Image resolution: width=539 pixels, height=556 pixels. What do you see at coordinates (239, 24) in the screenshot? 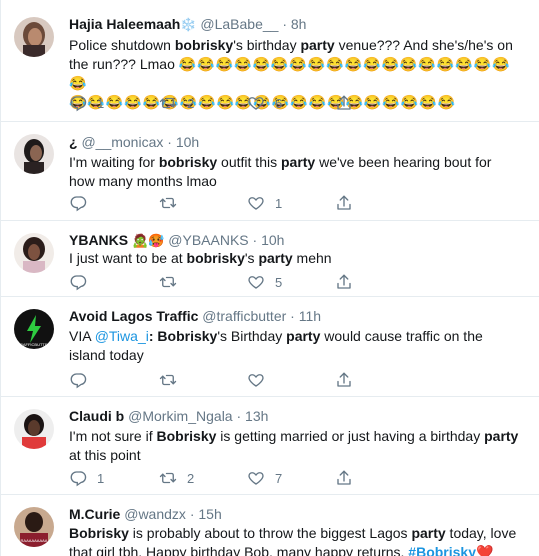
I see `user-handle: @LaBabe__` at bounding box center [239, 24].